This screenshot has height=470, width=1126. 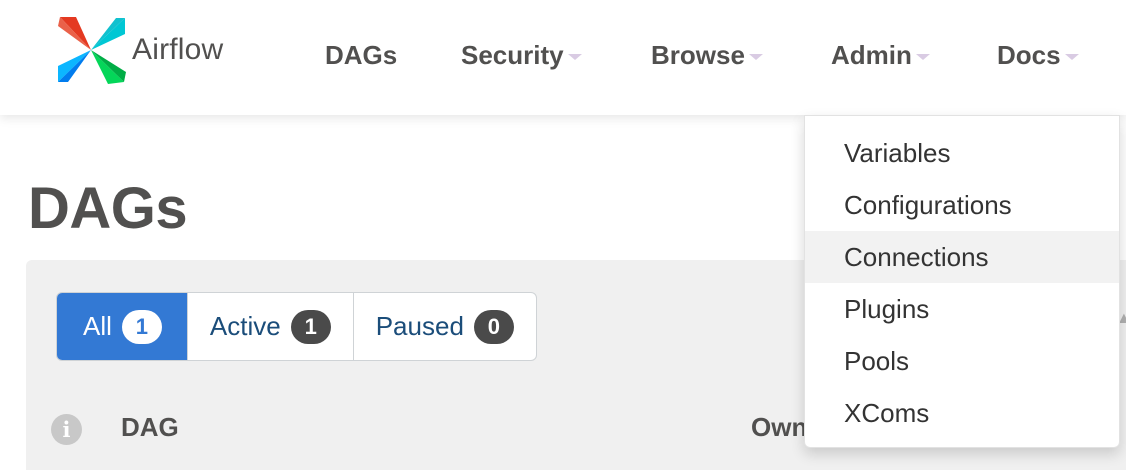 What do you see at coordinates (871, 54) in the screenshot?
I see `nav-admin-label: Admin` at bounding box center [871, 54].